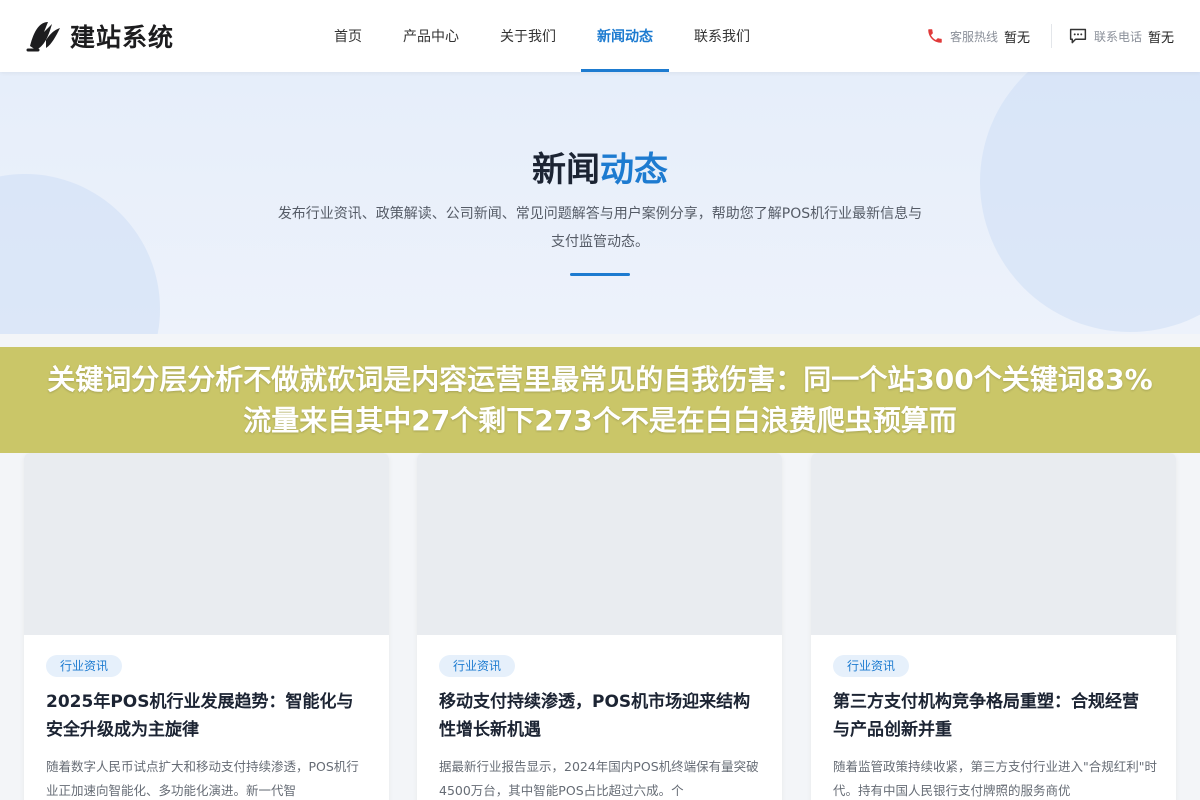 Image resolution: width=1200 pixels, height=800 pixels. I want to click on page-title: 新闻动态, so click(600, 166).